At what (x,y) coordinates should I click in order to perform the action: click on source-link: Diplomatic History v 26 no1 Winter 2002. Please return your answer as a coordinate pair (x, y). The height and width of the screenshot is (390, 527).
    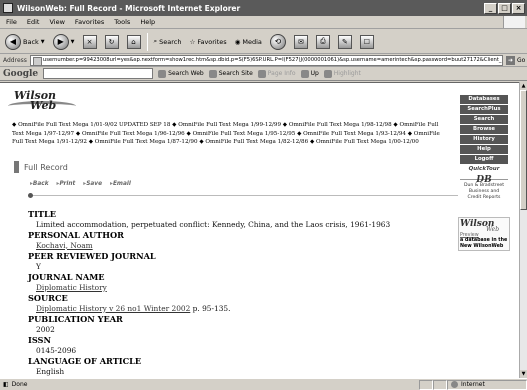
    Looking at the image, I should click on (113, 308).